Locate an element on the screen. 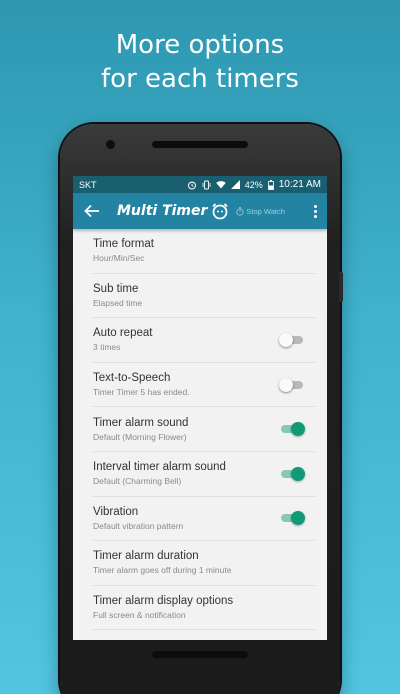 Image resolution: width=400 pixels, height=694 pixels. stopwatch-icon is located at coordinates (240, 211).